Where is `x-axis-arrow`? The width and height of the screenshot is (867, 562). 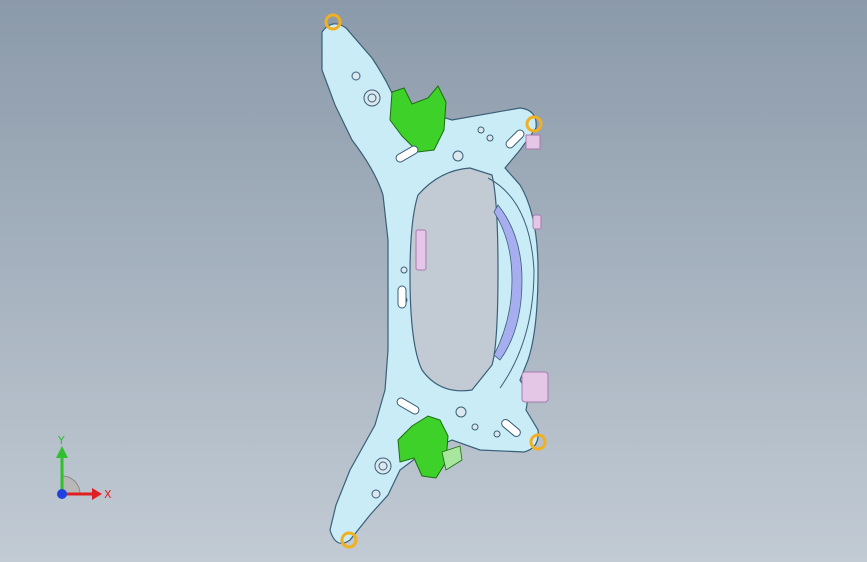 x-axis-arrow is located at coordinates (97, 494).